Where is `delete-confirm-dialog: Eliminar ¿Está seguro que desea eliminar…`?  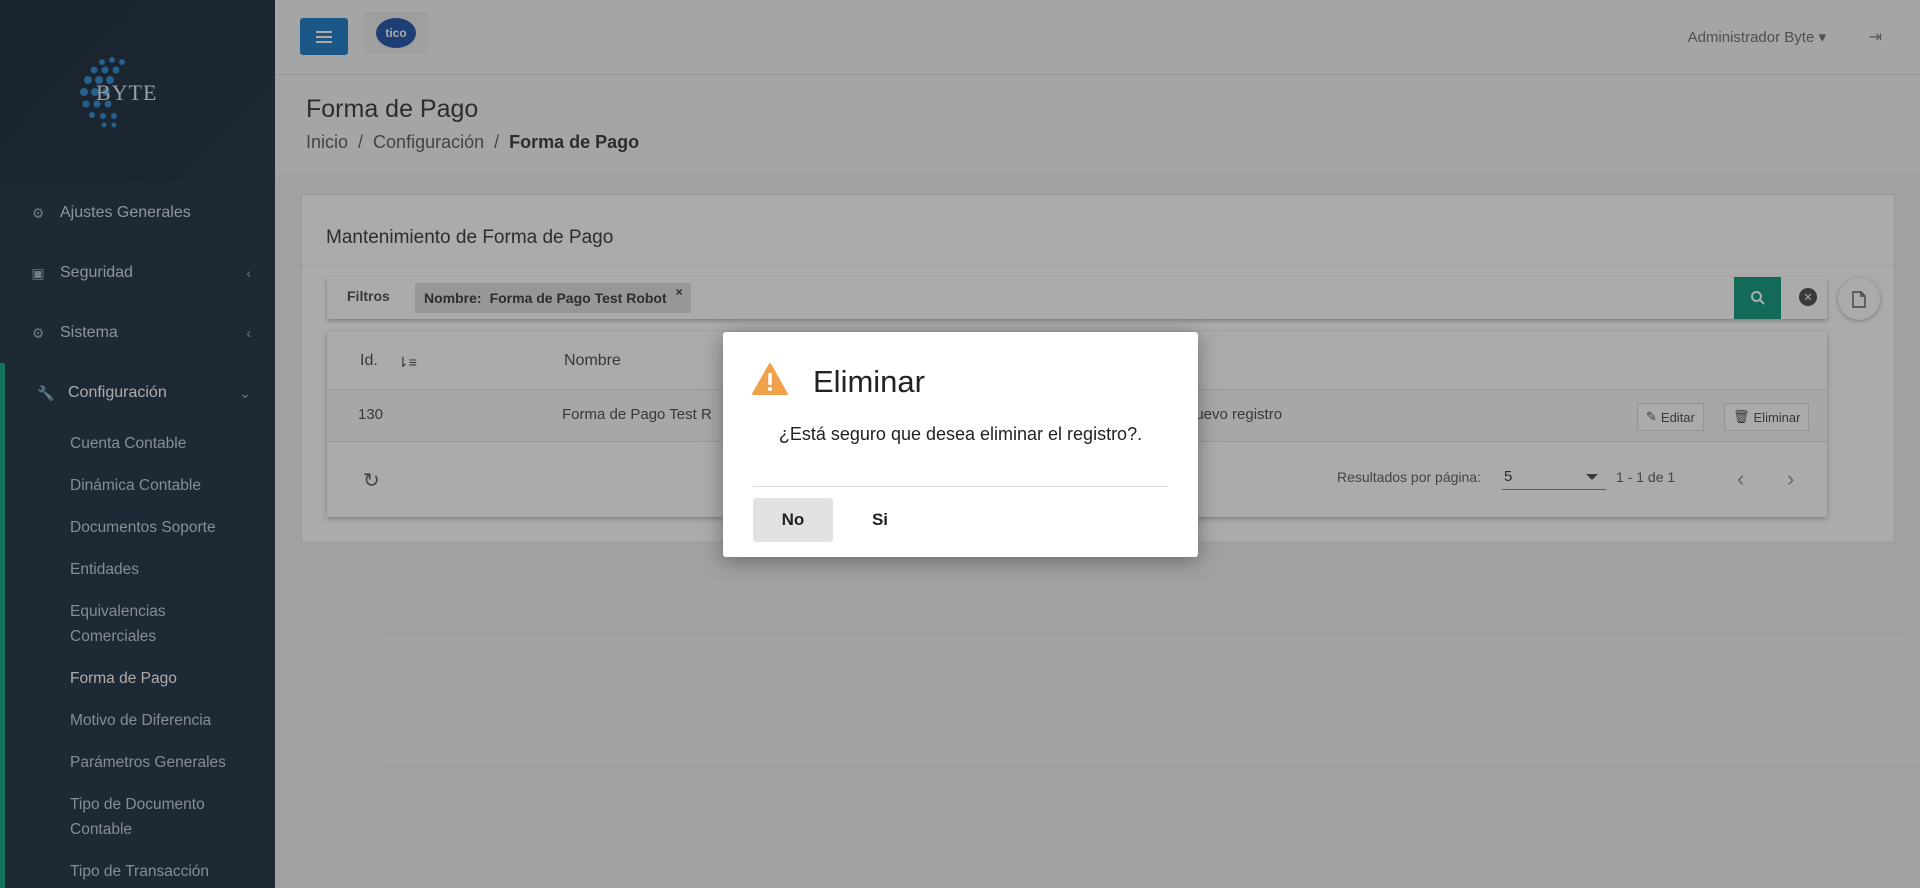 delete-confirm-dialog: Eliminar ¿Está seguro que desea eliminar… is located at coordinates (960, 444).